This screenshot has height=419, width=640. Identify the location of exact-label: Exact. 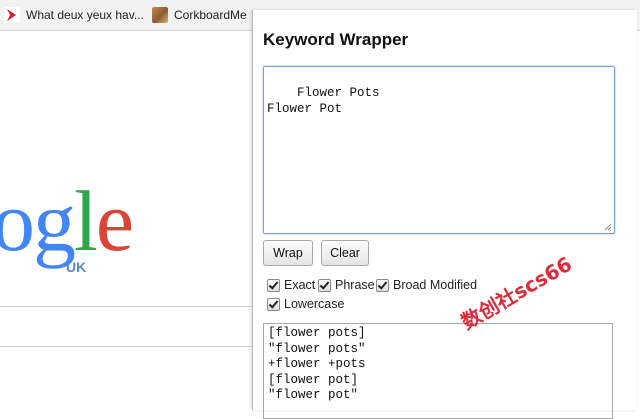
(300, 285).